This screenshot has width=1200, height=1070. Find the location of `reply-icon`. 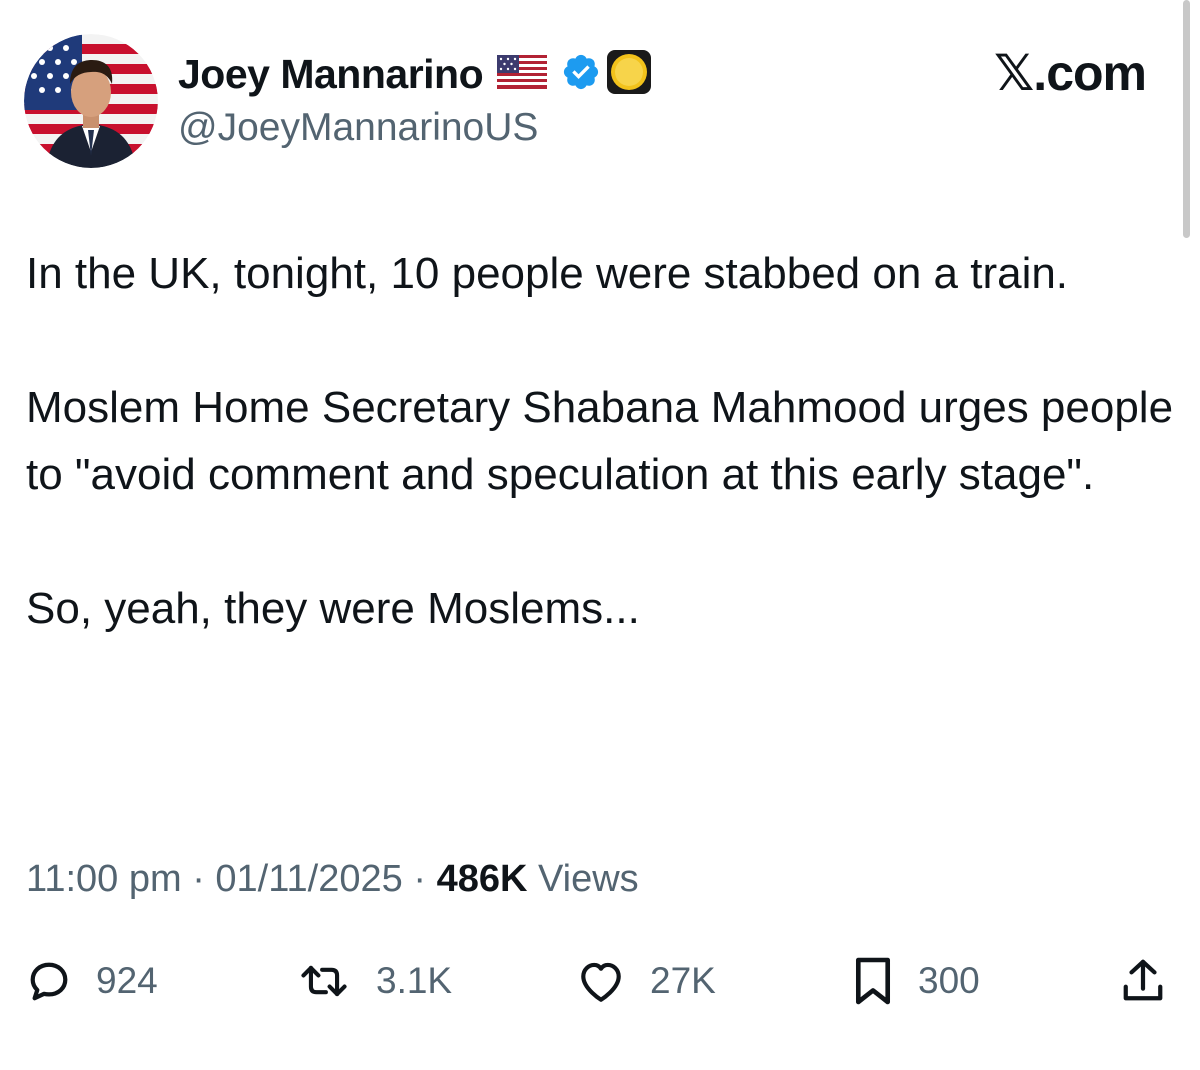

reply-icon is located at coordinates (49, 981).